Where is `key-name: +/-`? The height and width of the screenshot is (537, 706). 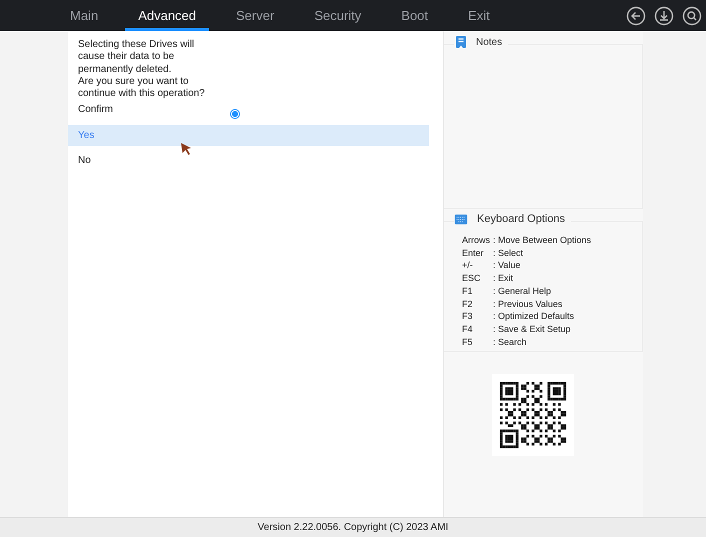 key-name: +/- is located at coordinates (468, 265).